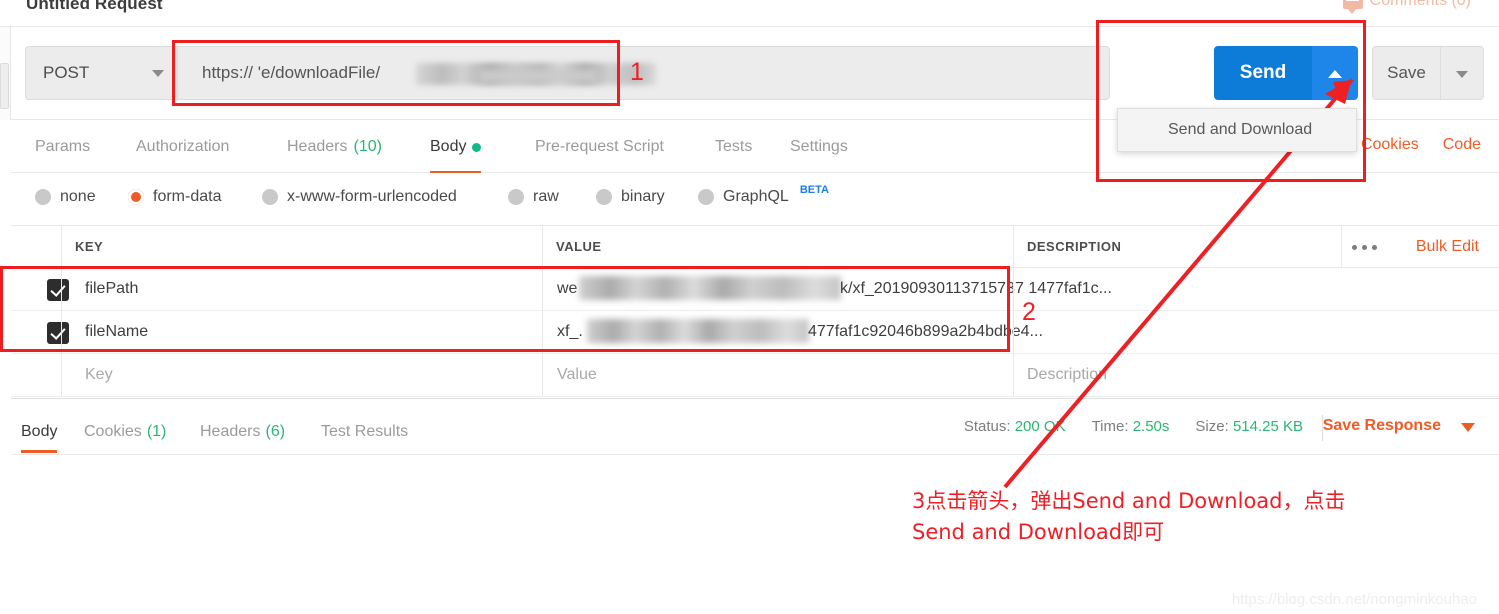 This screenshot has height=614, width=1499. Describe the element at coordinates (1462, 145) in the screenshot. I see `code-link: Code` at that location.